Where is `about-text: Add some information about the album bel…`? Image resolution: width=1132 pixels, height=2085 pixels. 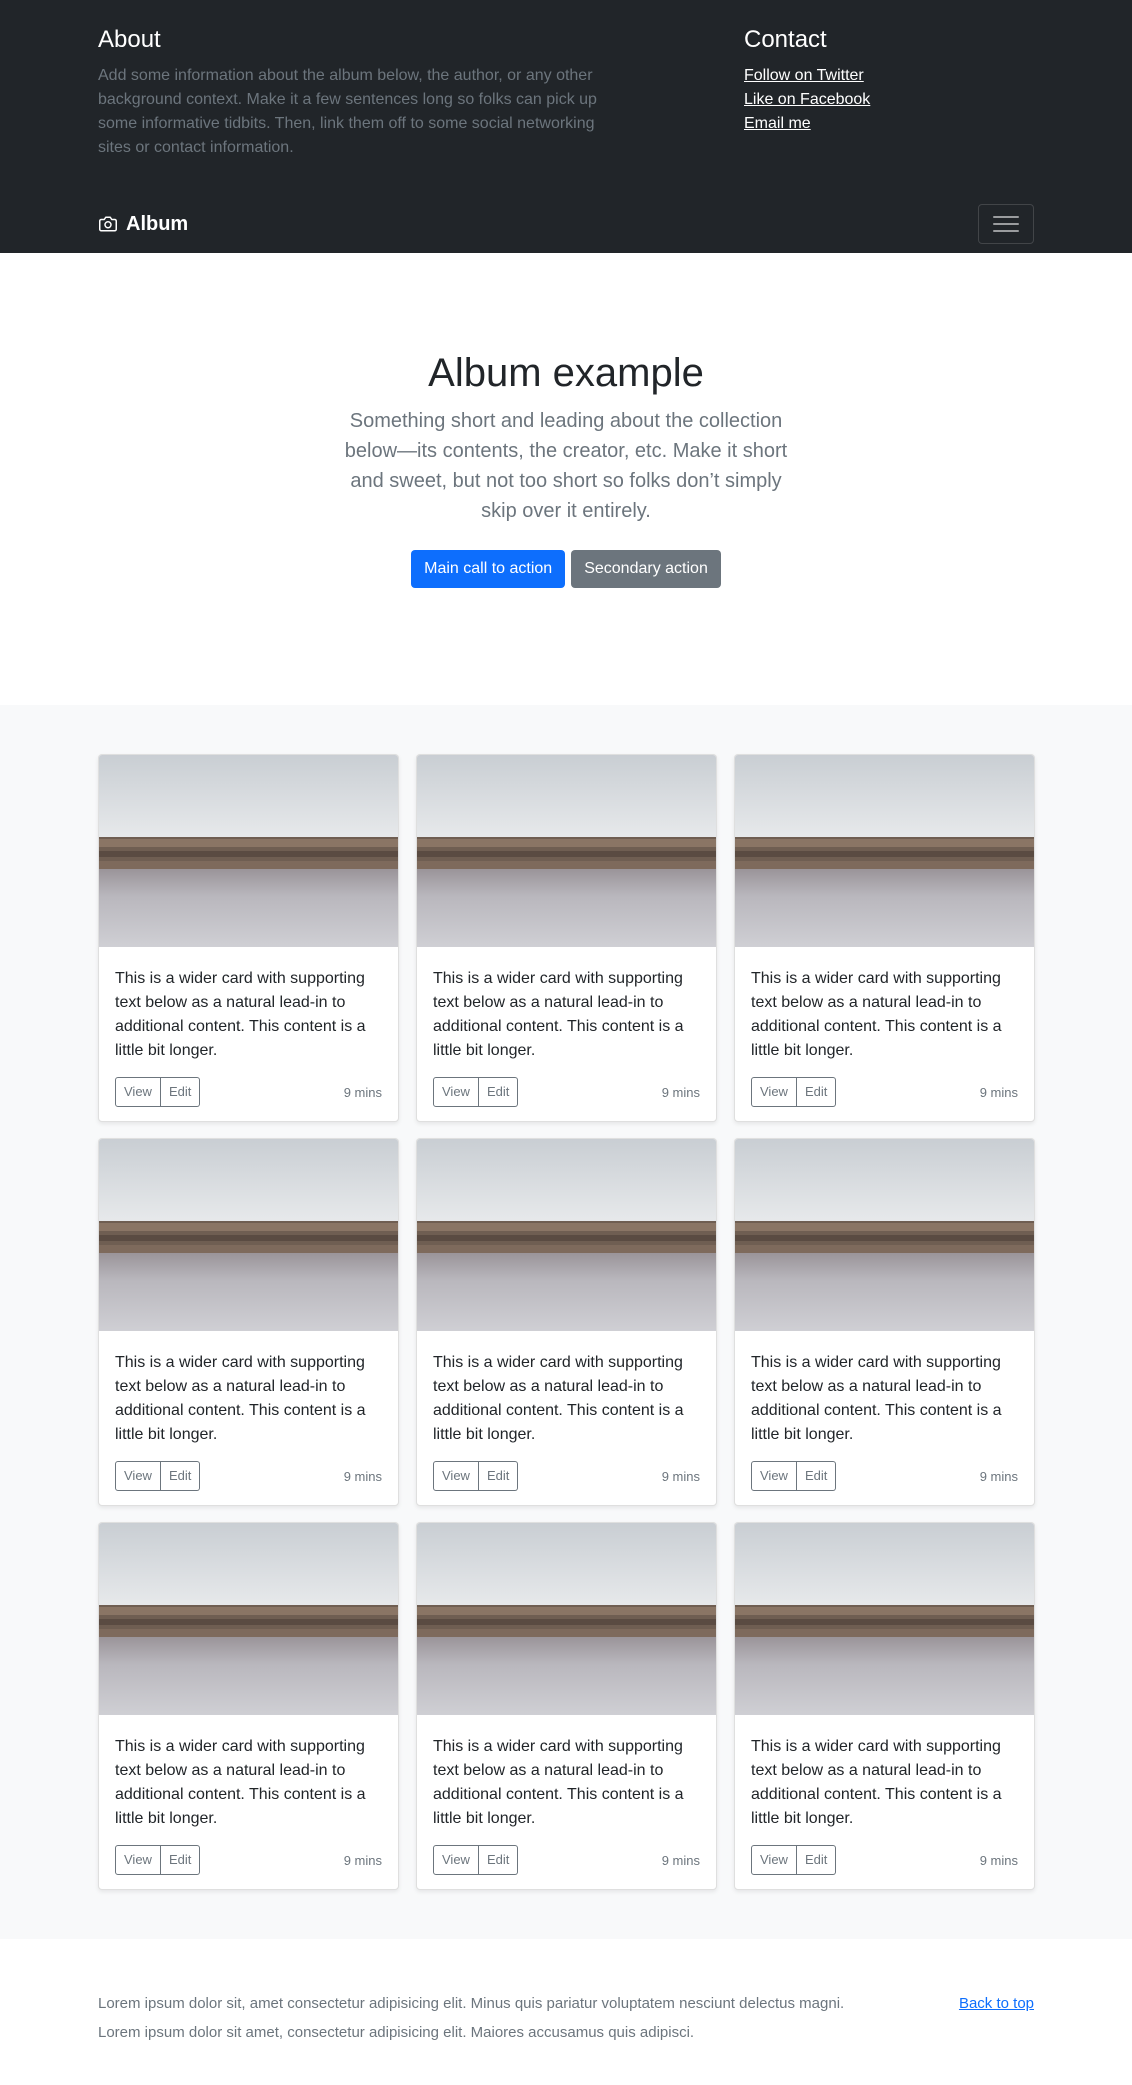 about-text: Add some information about the album bel… is located at coordinates (347, 111).